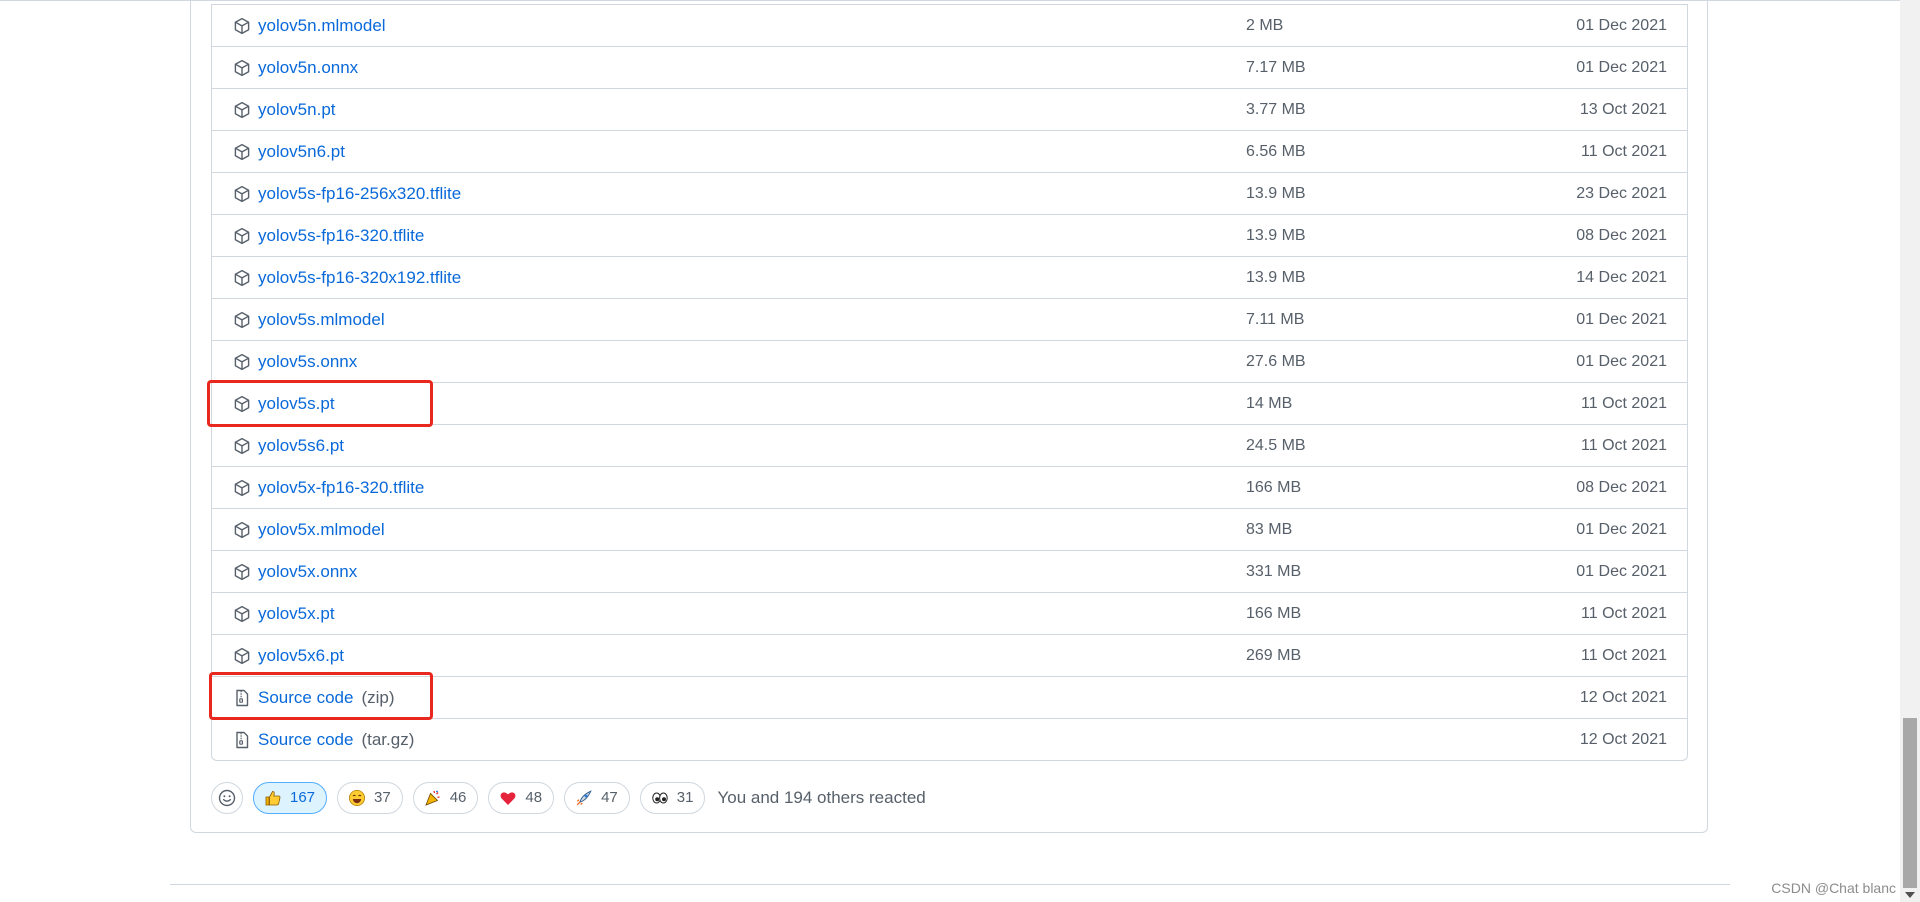 This screenshot has height=902, width=1920. Describe the element at coordinates (672, 797) in the screenshot. I see `reaction-eyes-button: 31` at that location.